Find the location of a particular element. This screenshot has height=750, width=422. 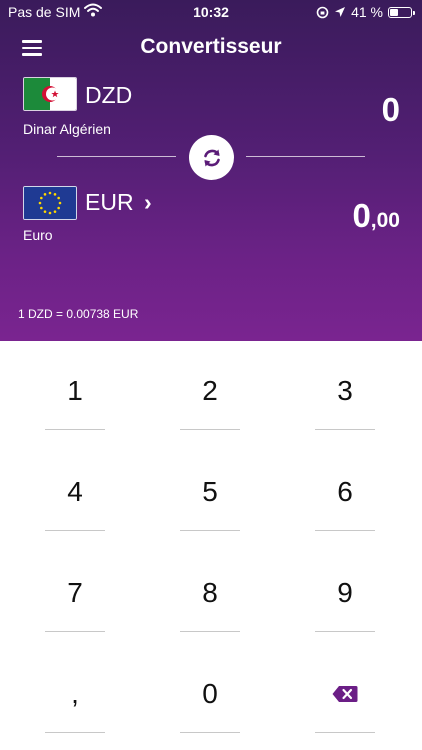

key-0: 0 is located at coordinates (210, 689).